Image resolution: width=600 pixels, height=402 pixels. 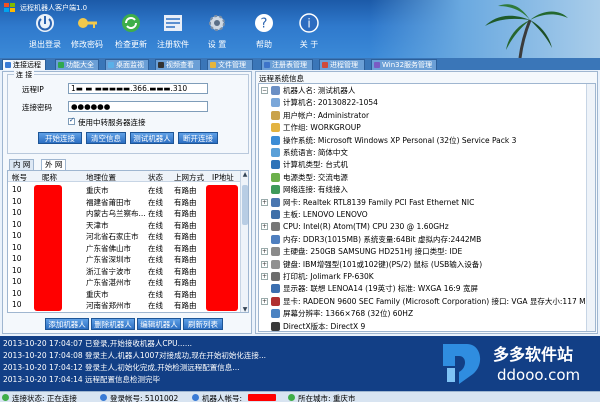 I want to click on tree-item: − 机器人名: 测试机器人, so click(x=423, y=90).